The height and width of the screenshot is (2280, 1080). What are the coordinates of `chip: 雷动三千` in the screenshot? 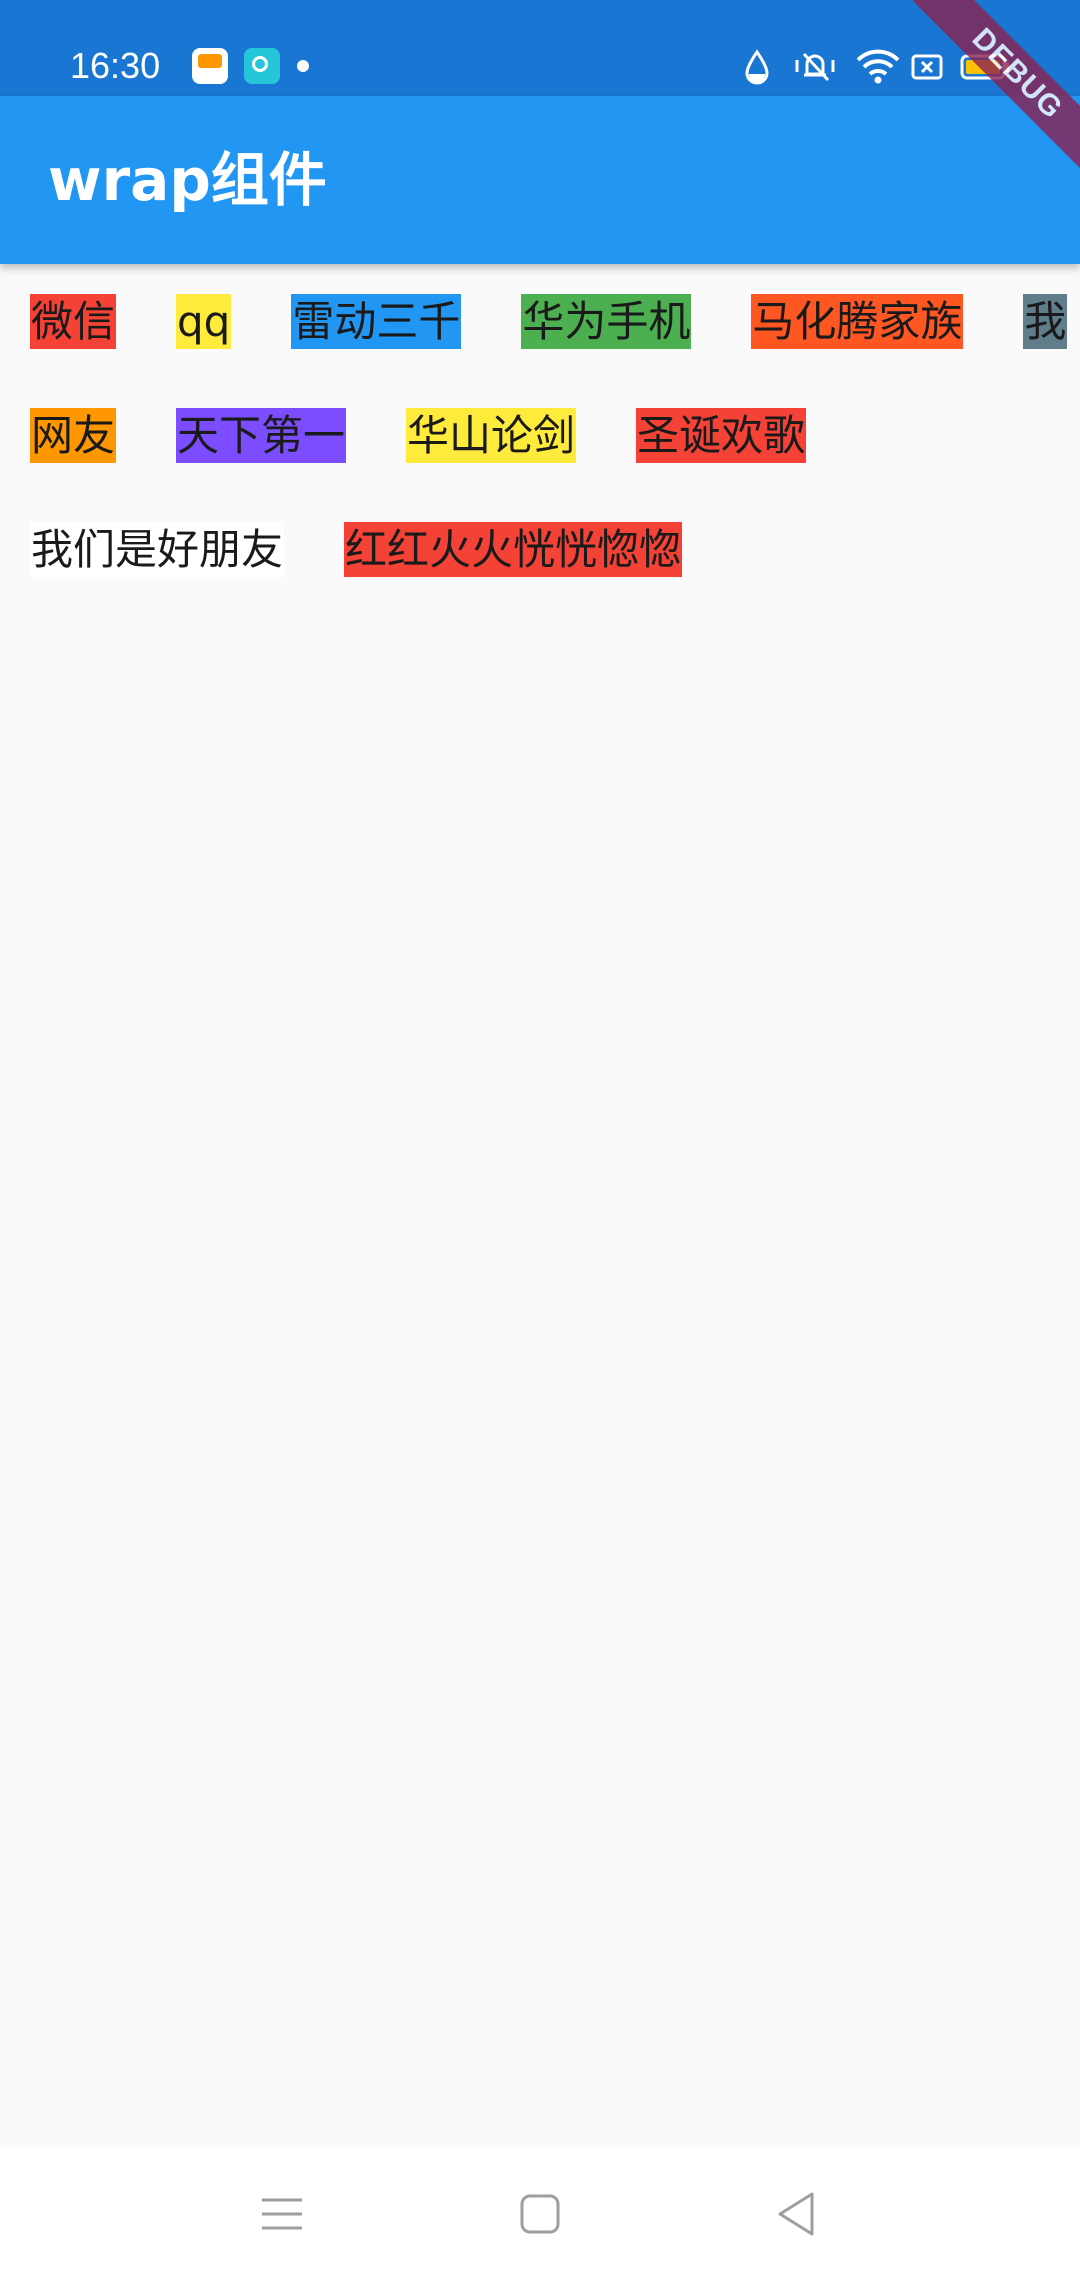 It's located at (376, 321).